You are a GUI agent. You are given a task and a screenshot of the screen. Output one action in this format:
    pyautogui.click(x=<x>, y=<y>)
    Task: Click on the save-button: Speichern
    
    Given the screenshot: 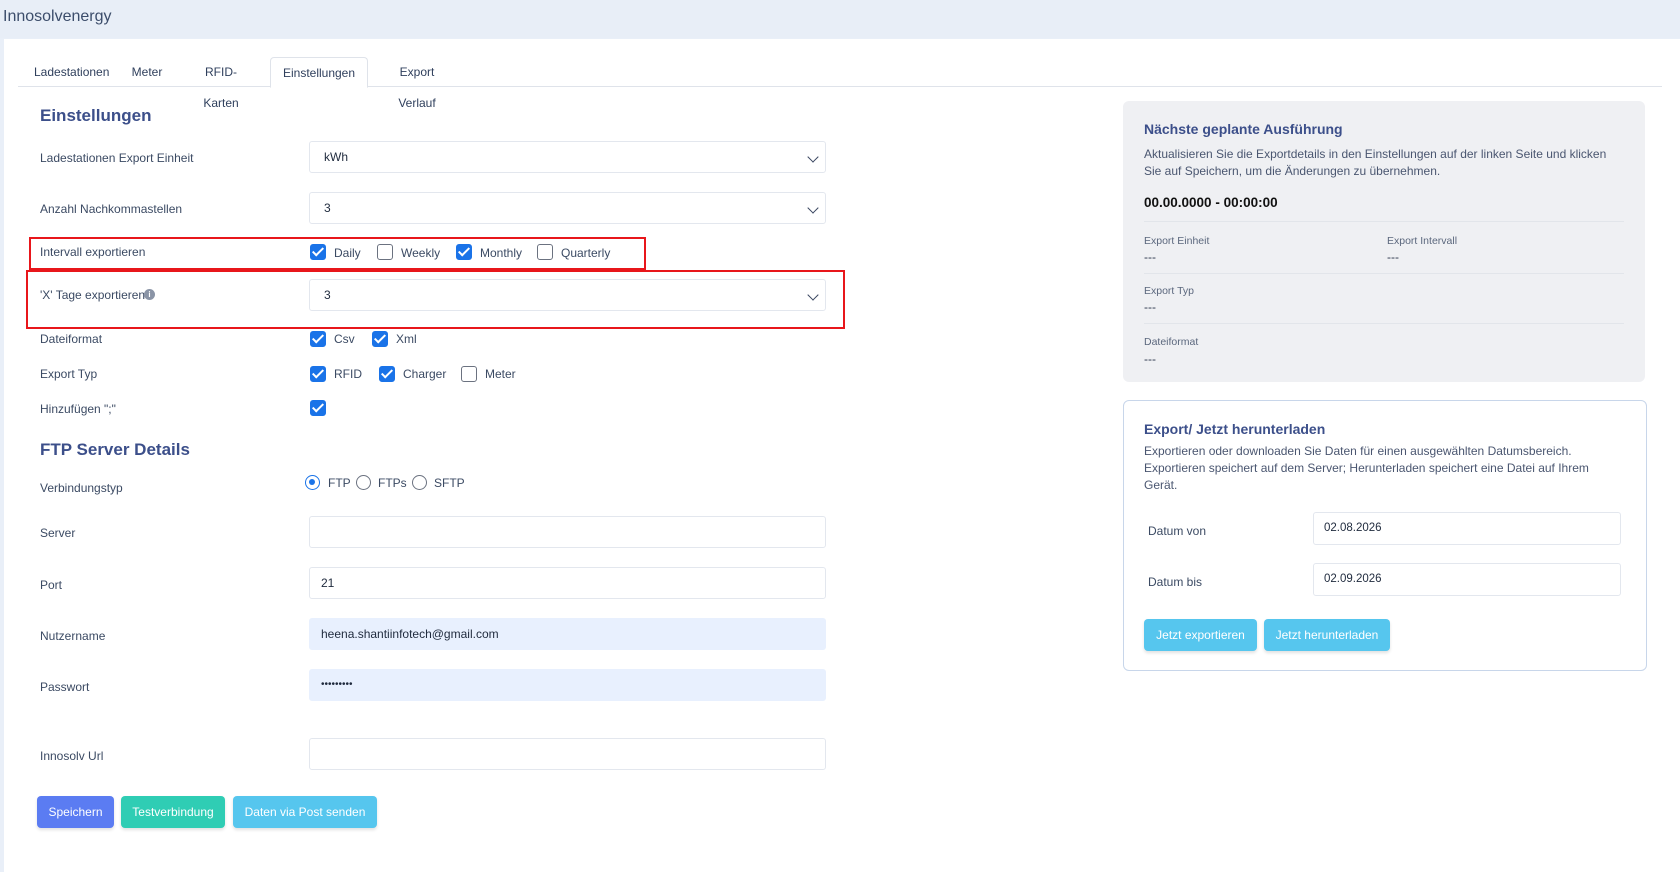 What is the action you would take?
    pyautogui.click(x=75, y=812)
    